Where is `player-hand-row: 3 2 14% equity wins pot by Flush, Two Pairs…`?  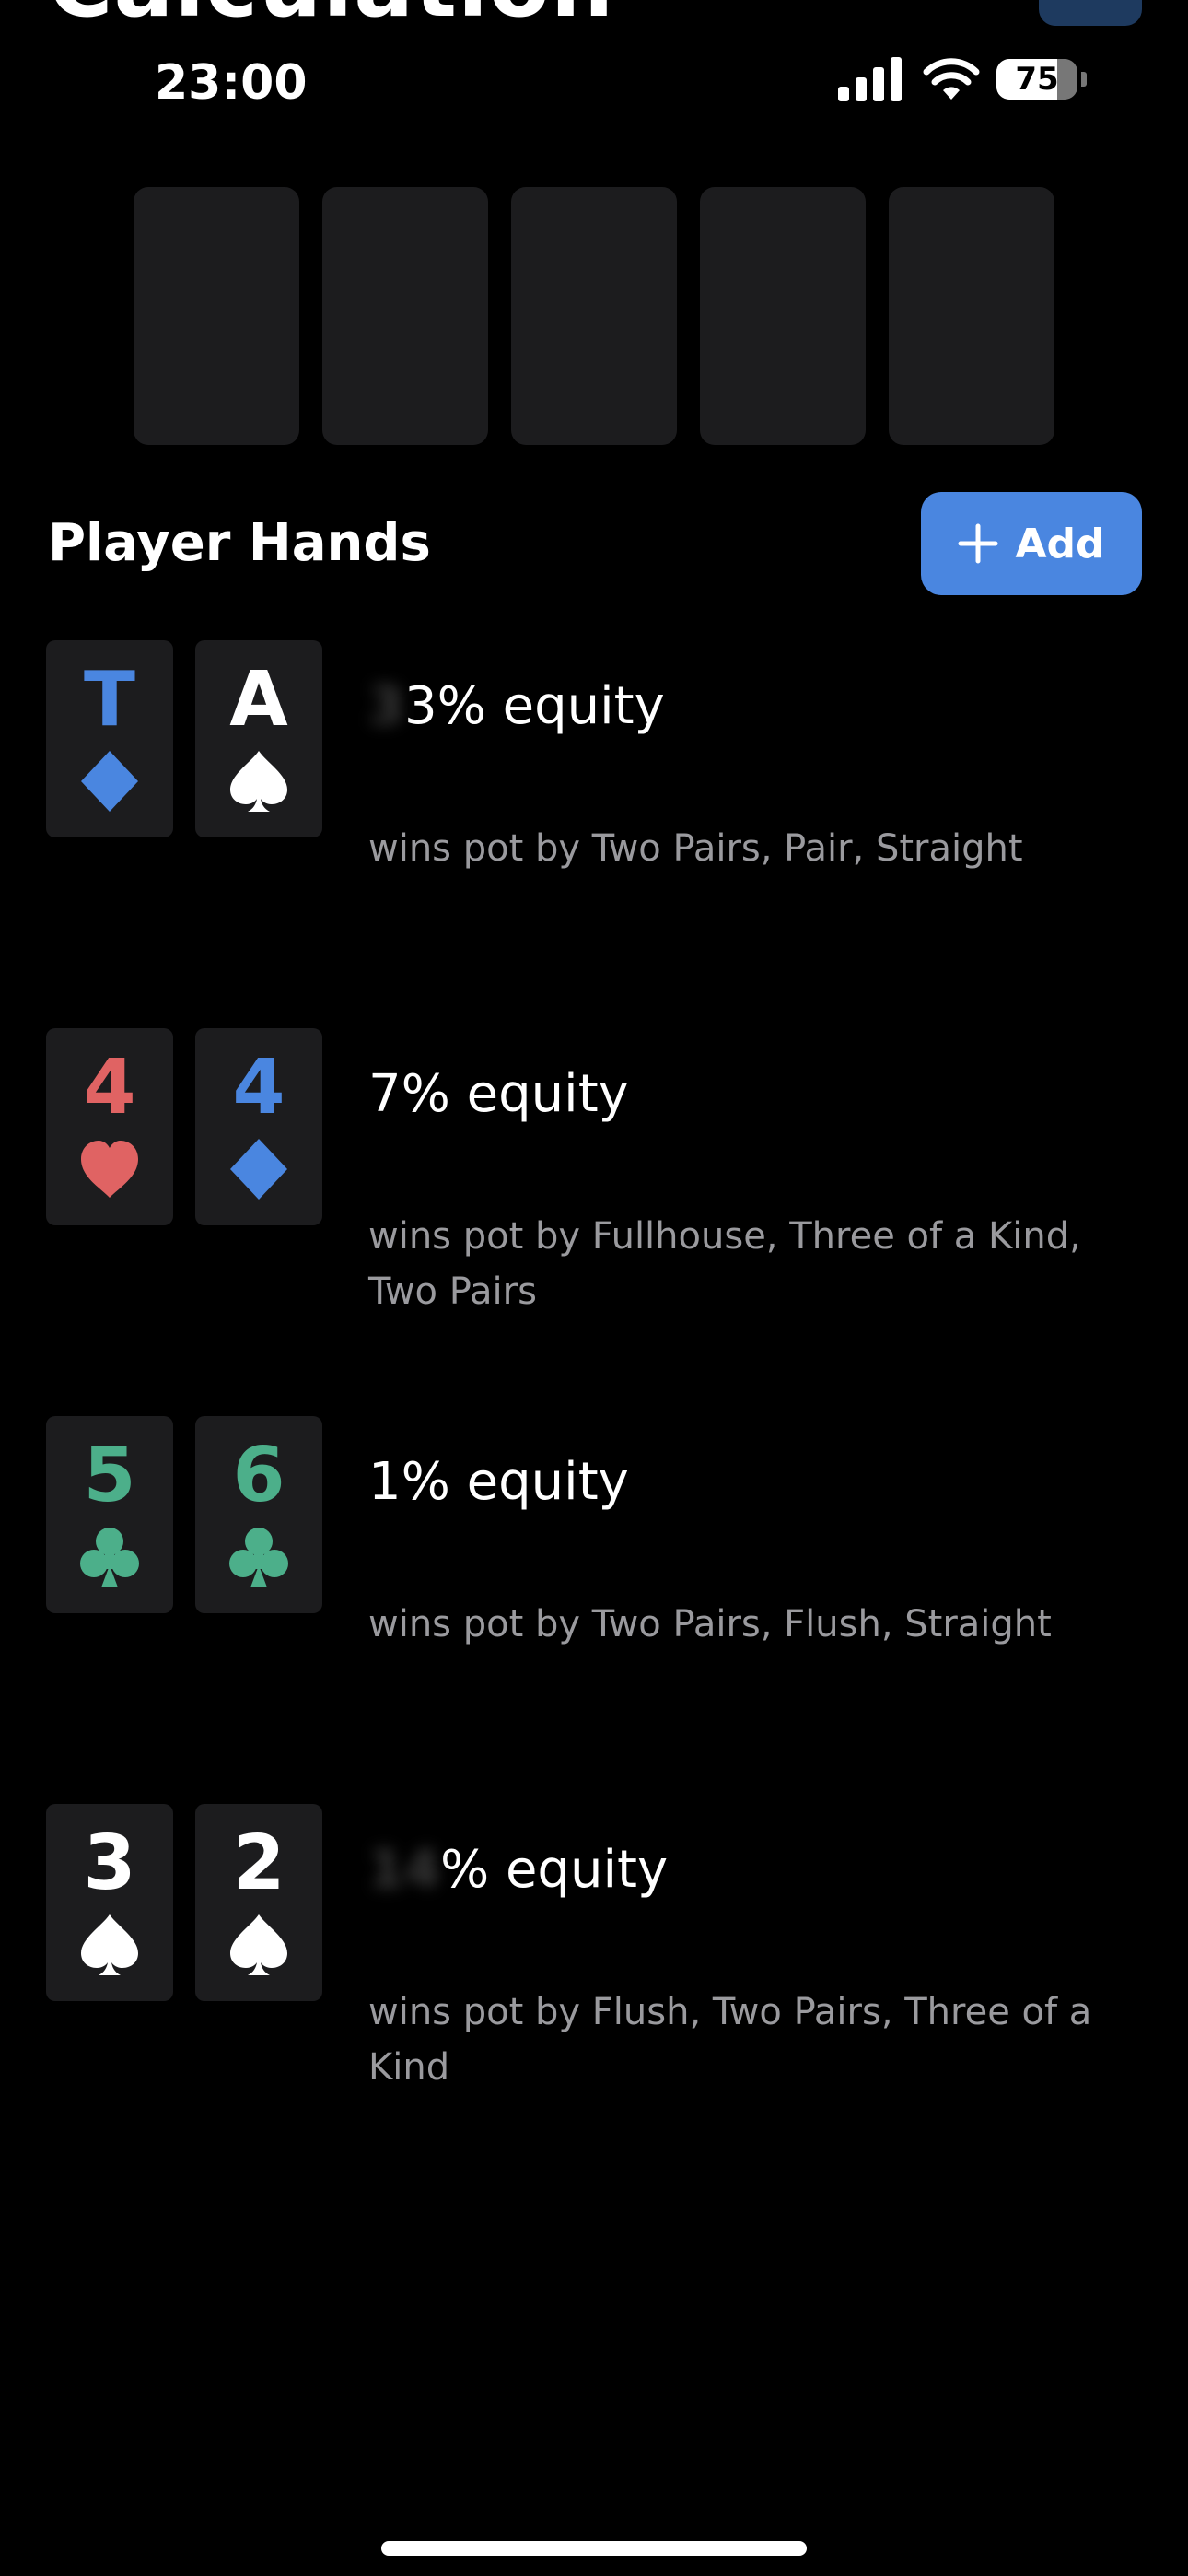
player-hand-row: 3 2 14% equity wins pot by Flush, Two Pairs… is located at coordinates (594, 1946).